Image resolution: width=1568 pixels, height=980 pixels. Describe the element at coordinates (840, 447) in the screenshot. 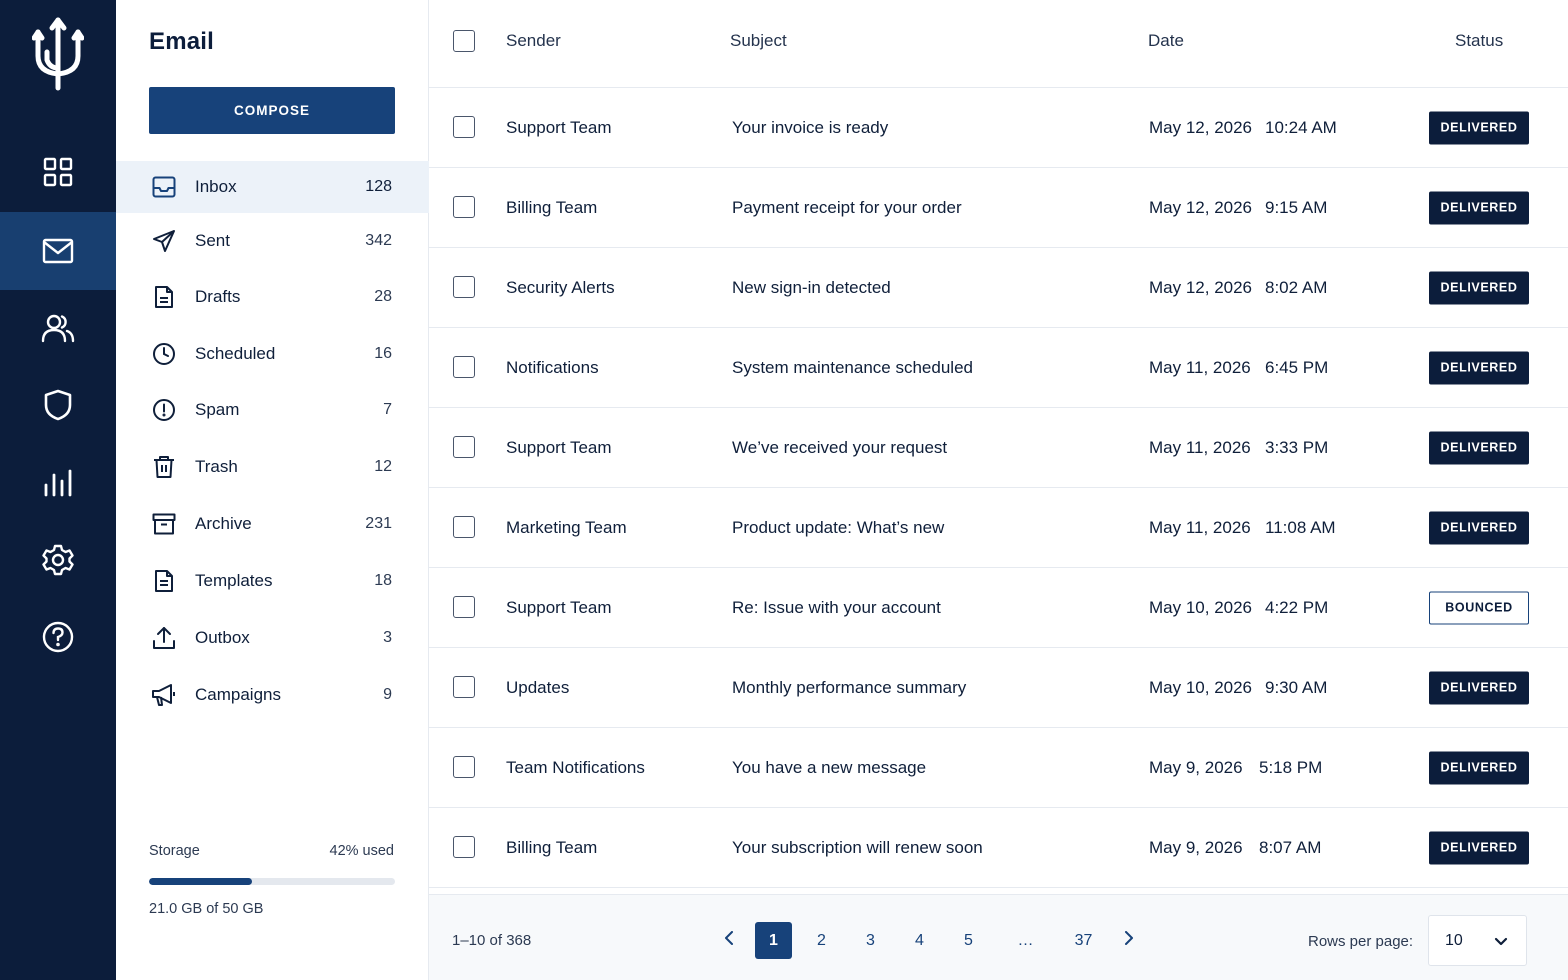

I see `row-subject: We’ve received your request` at that location.